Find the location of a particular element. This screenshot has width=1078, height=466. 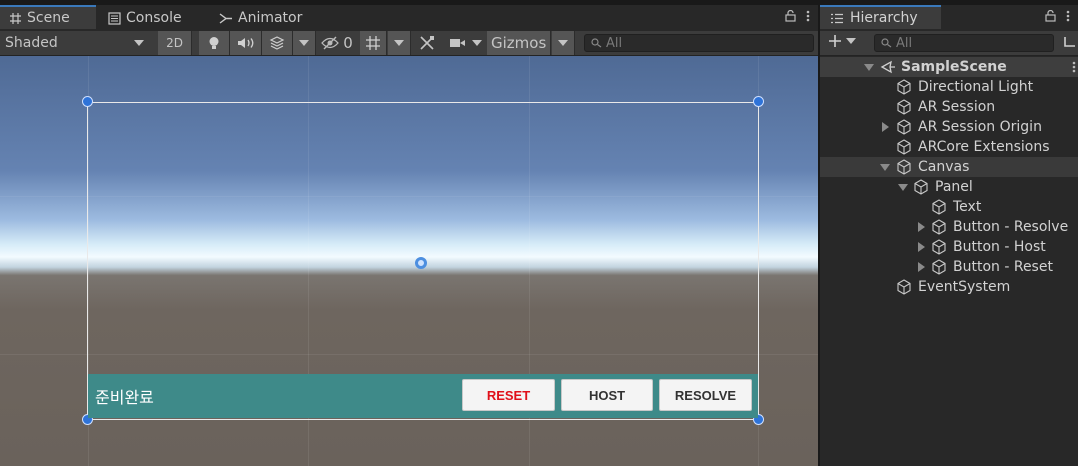

camera-dropdown is located at coordinates (465, 43).